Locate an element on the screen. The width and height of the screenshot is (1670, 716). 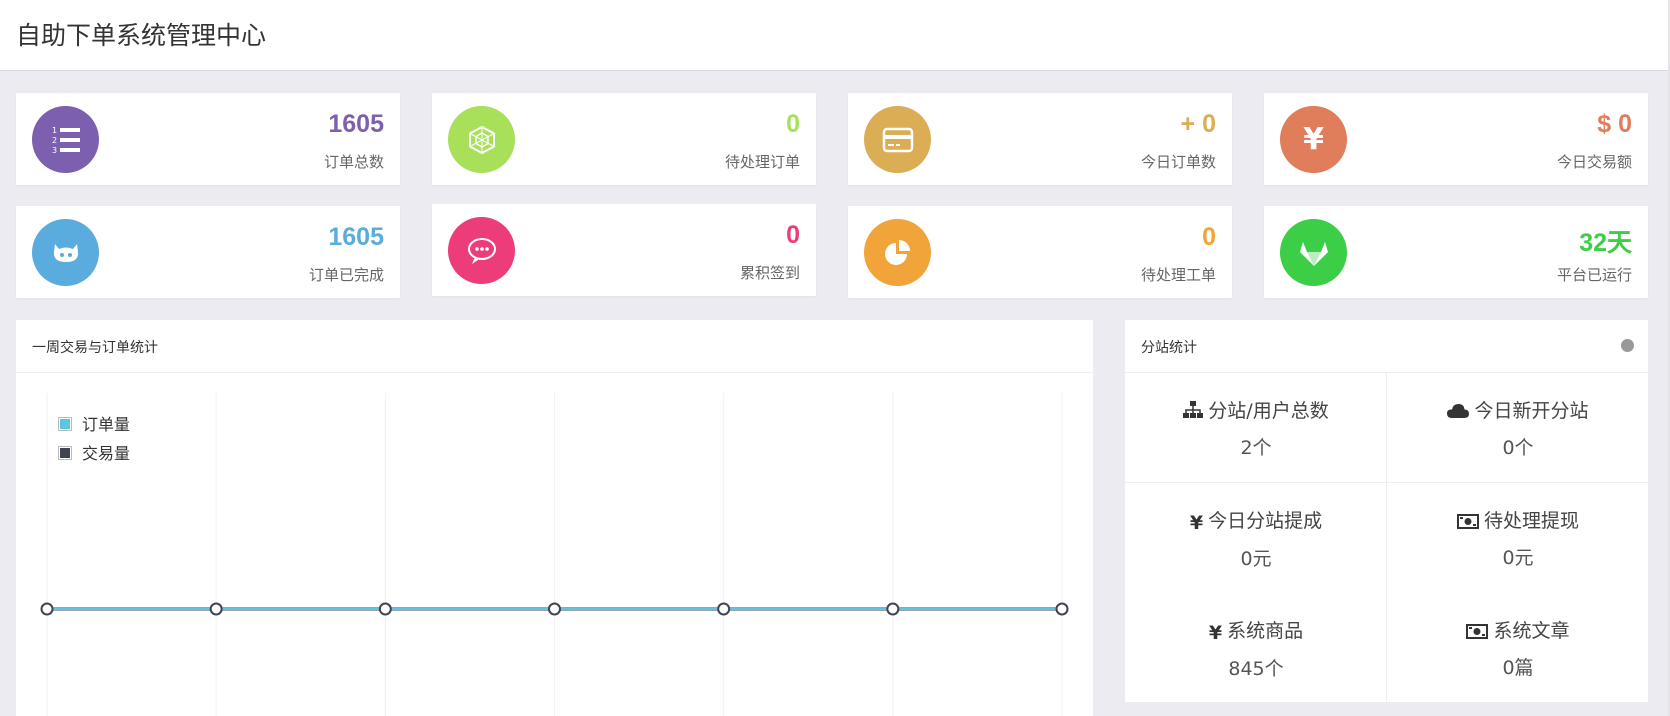
legend-item-orders: 订单量 is located at coordinates (94, 423).